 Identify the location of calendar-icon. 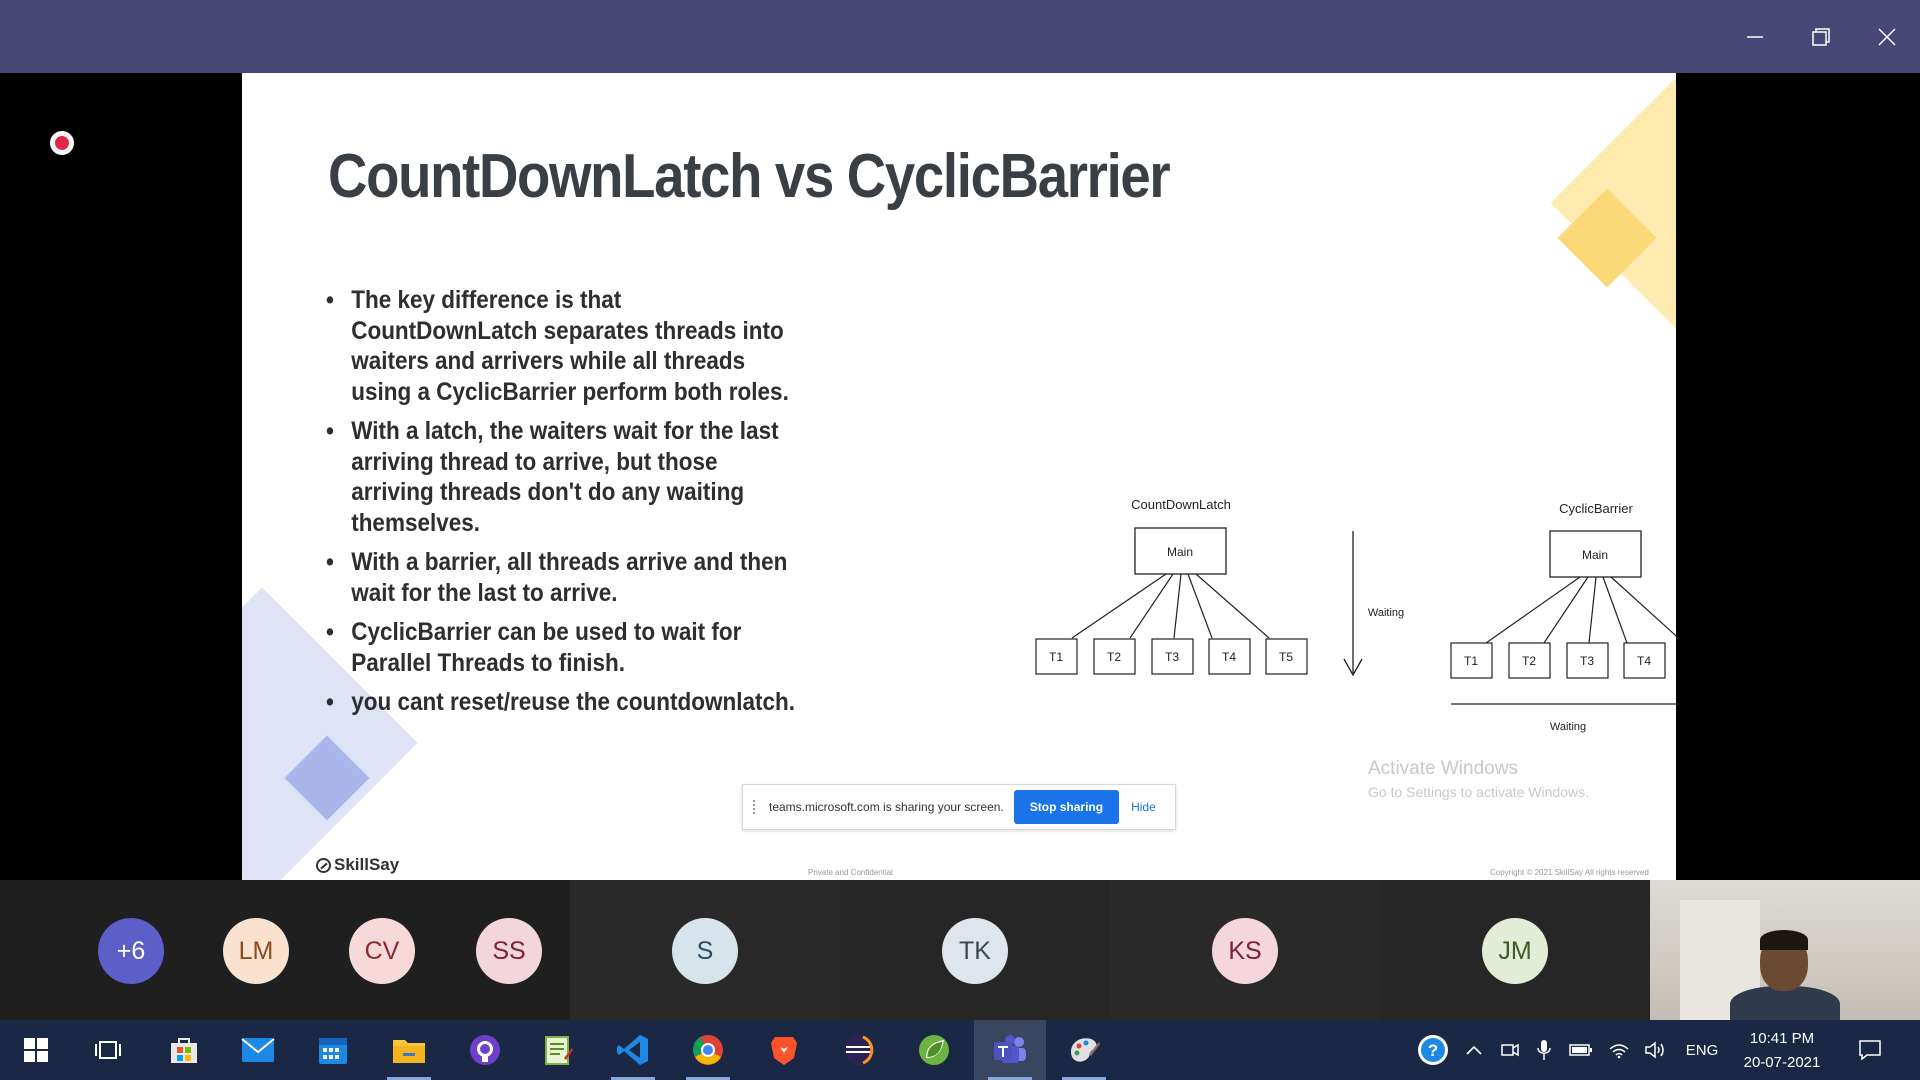
(333, 1050).